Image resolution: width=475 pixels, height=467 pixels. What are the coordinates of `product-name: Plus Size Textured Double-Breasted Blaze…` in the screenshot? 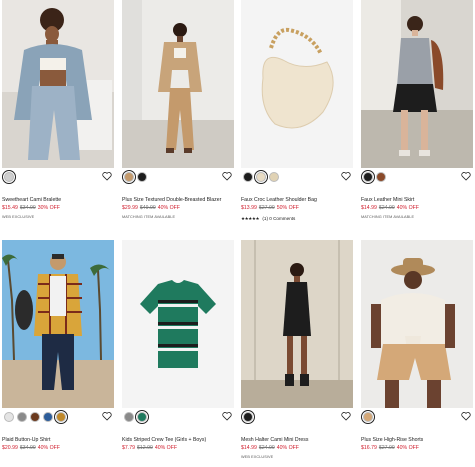 It's located at (178, 200).